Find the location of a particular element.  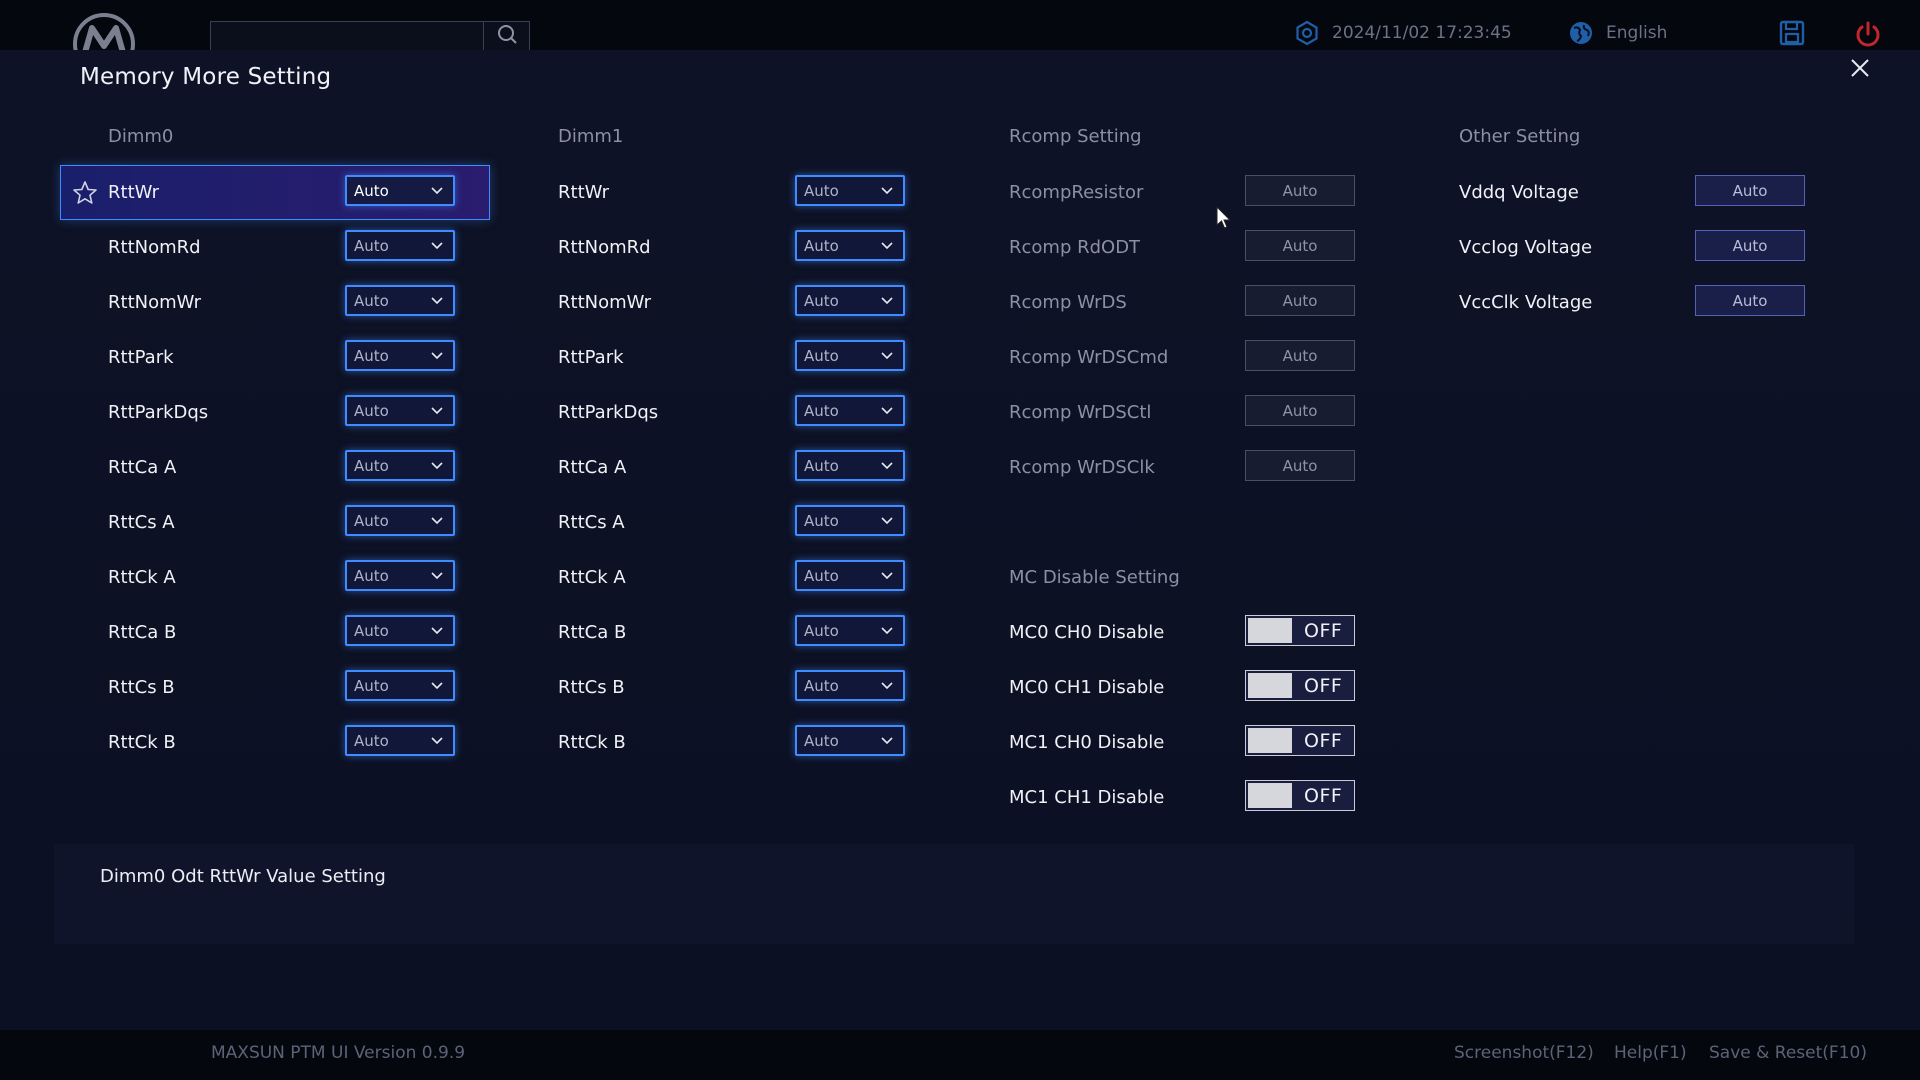

rcomp-label-4: Rcomp WrDSCtl is located at coordinates (1080, 412).